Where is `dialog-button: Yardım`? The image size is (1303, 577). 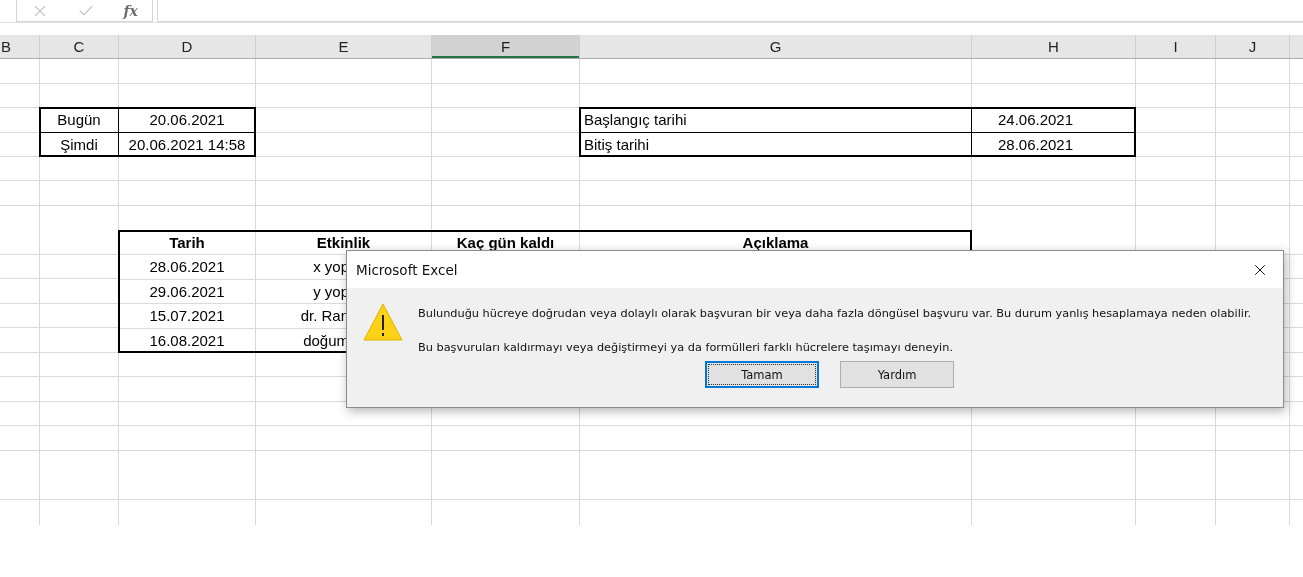 dialog-button: Yardım is located at coordinates (897, 374).